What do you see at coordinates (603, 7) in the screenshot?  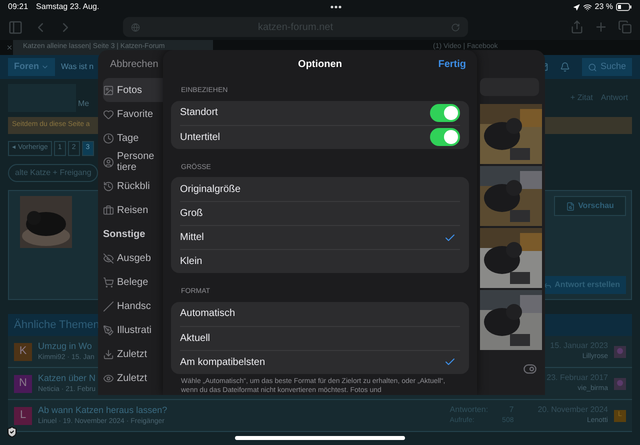 I see `battery-percent: 23 %` at bounding box center [603, 7].